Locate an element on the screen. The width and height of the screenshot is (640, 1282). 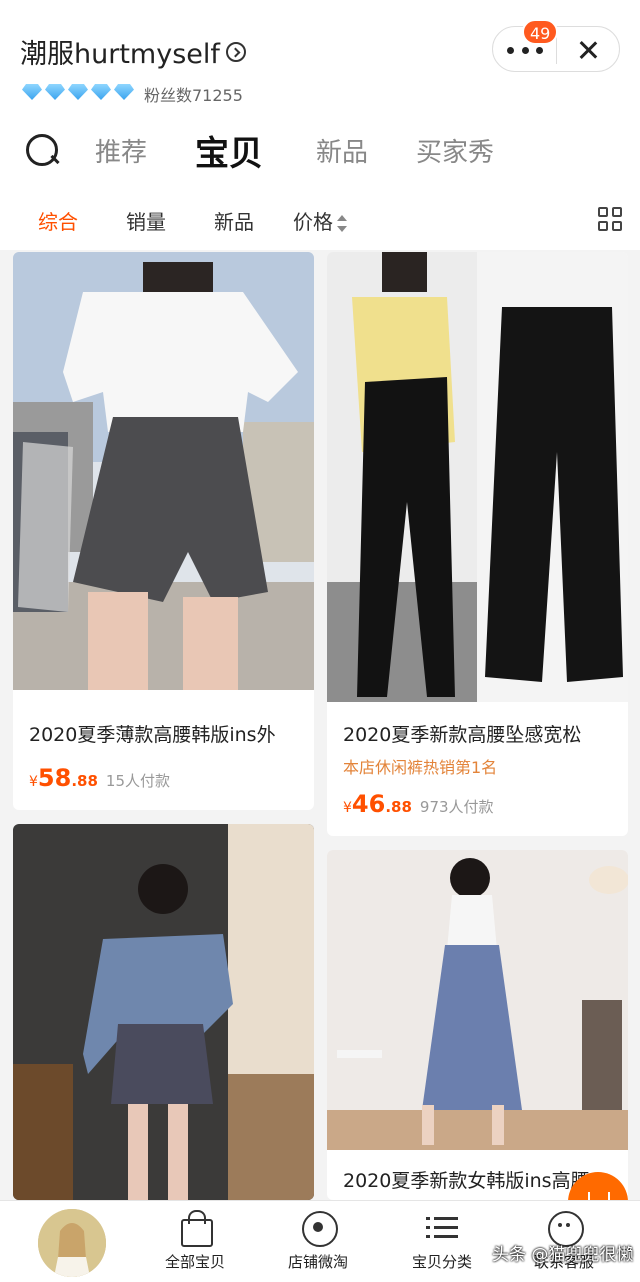
shop-tabs: 推荐 宝贝 新品 买家秀 is located at coordinates (320, 154).